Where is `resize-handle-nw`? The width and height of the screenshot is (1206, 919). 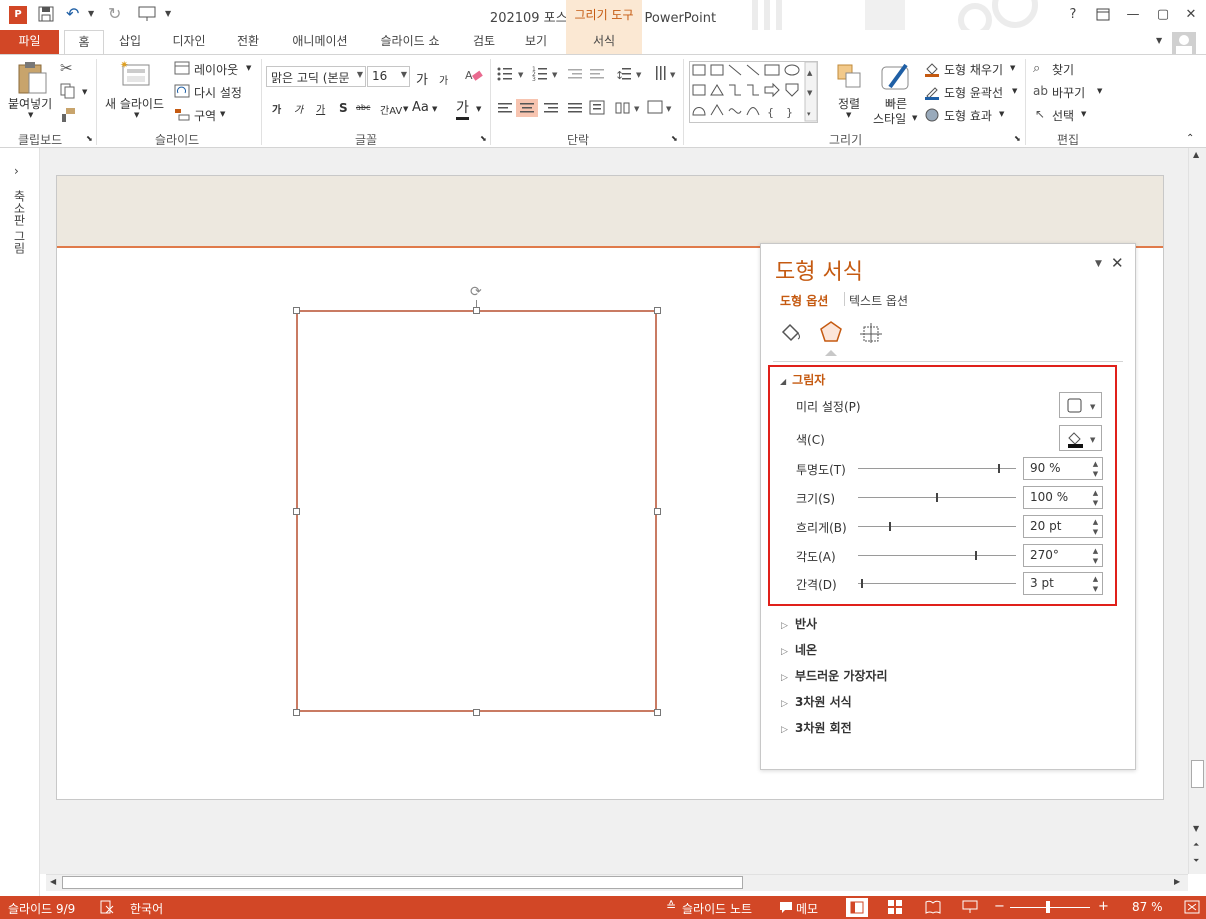 resize-handle-nw is located at coordinates (296, 310).